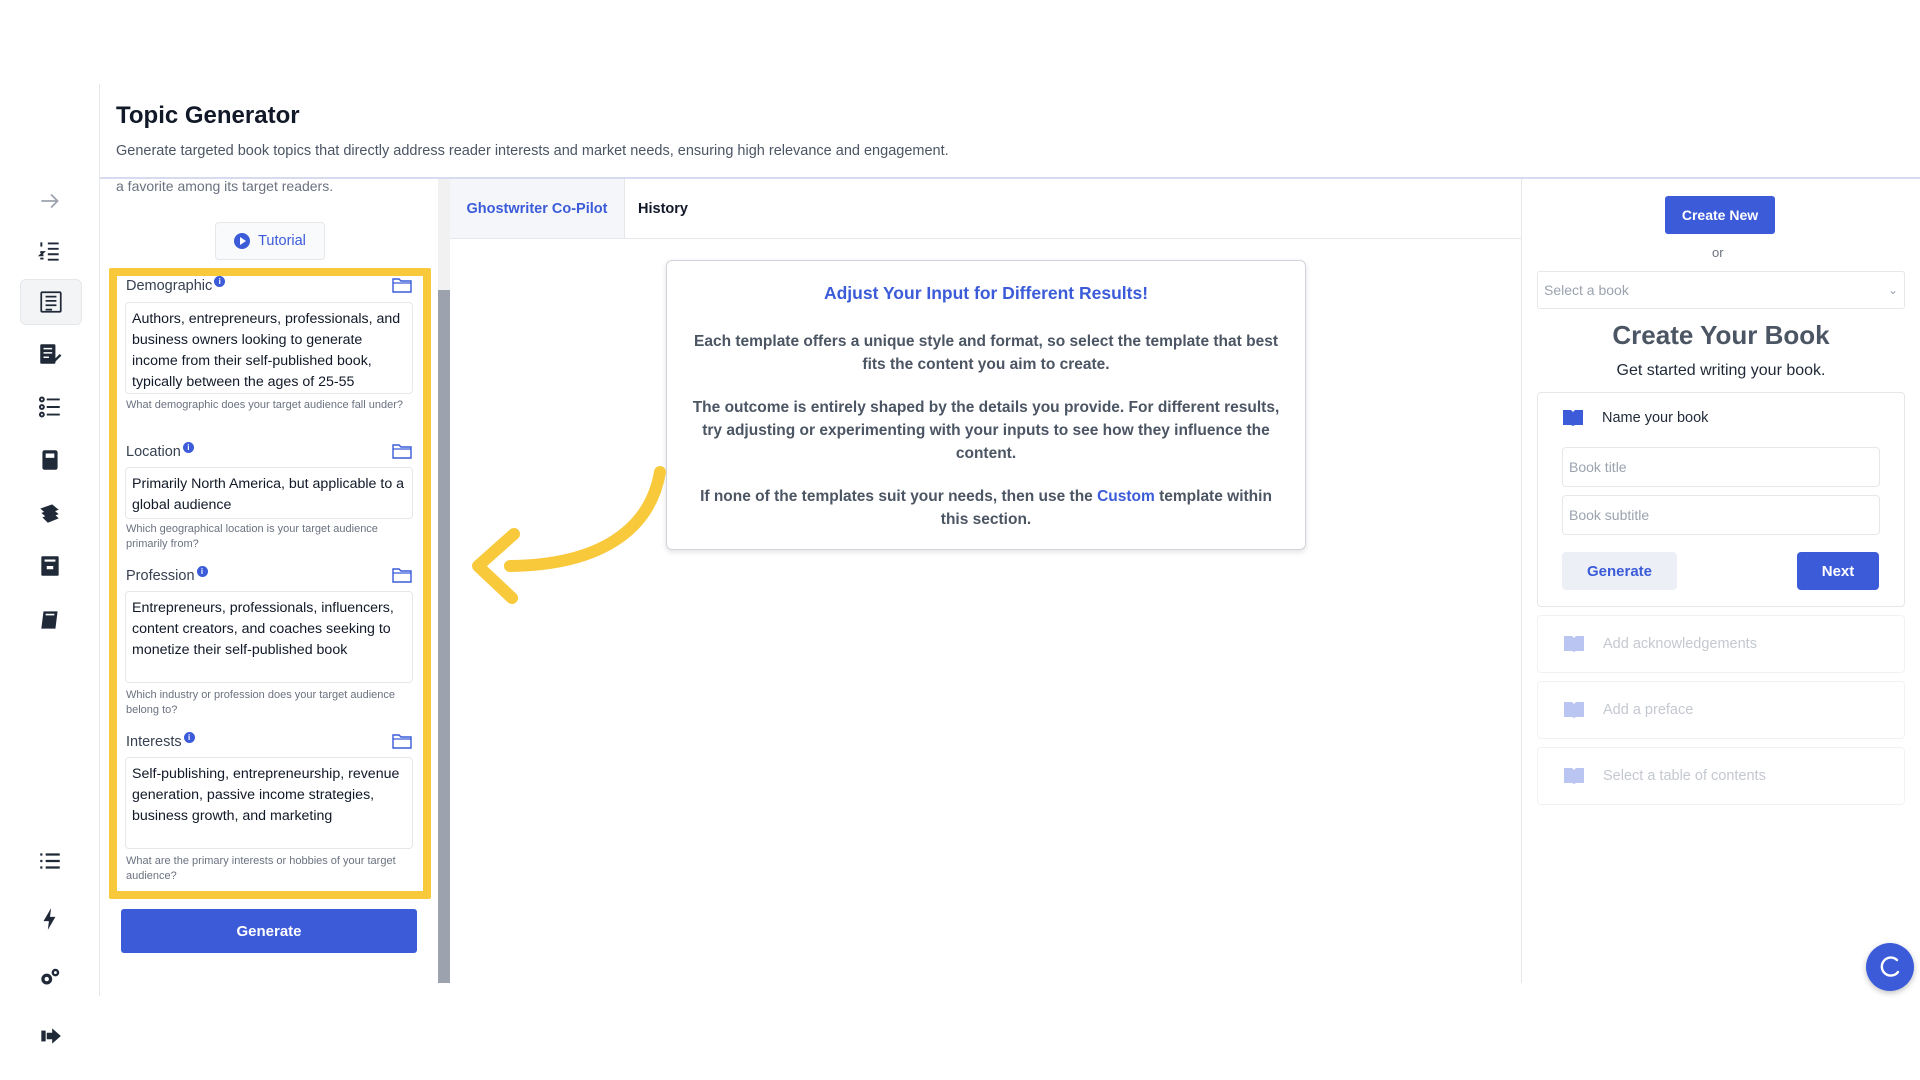 This screenshot has width=1920, height=1080. Describe the element at coordinates (50, 1036) in the screenshot. I see `logout-icon` at that location.